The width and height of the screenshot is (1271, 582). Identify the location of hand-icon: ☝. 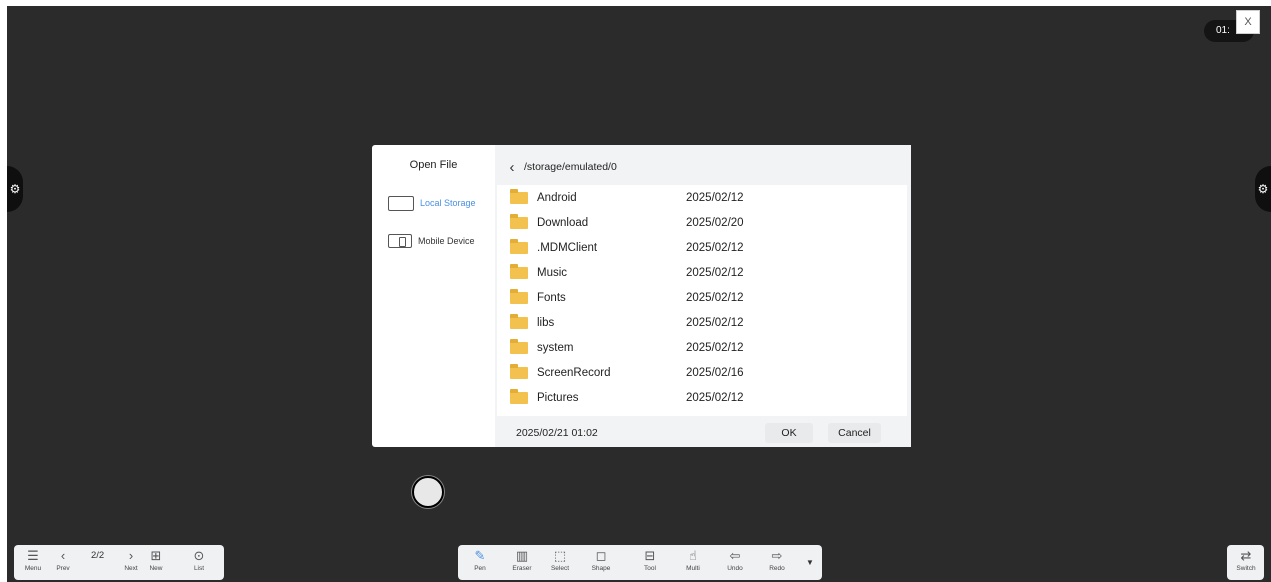
(693, 555).